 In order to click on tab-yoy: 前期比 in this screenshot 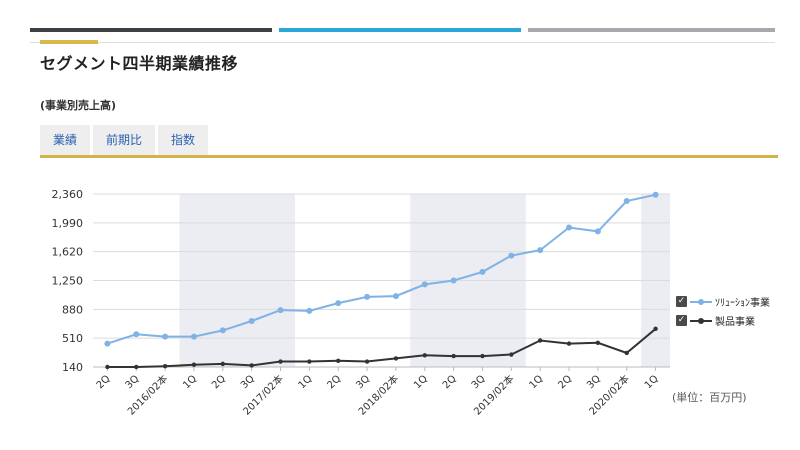, I will do `click(124, 140)`.